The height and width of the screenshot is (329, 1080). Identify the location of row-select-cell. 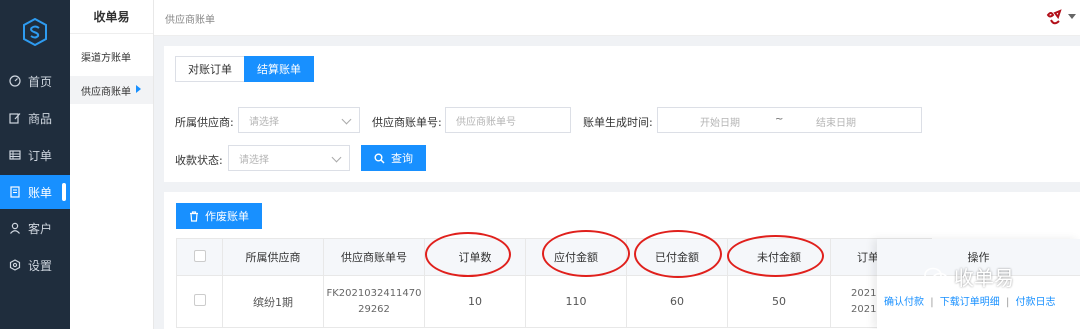
(199, 301).